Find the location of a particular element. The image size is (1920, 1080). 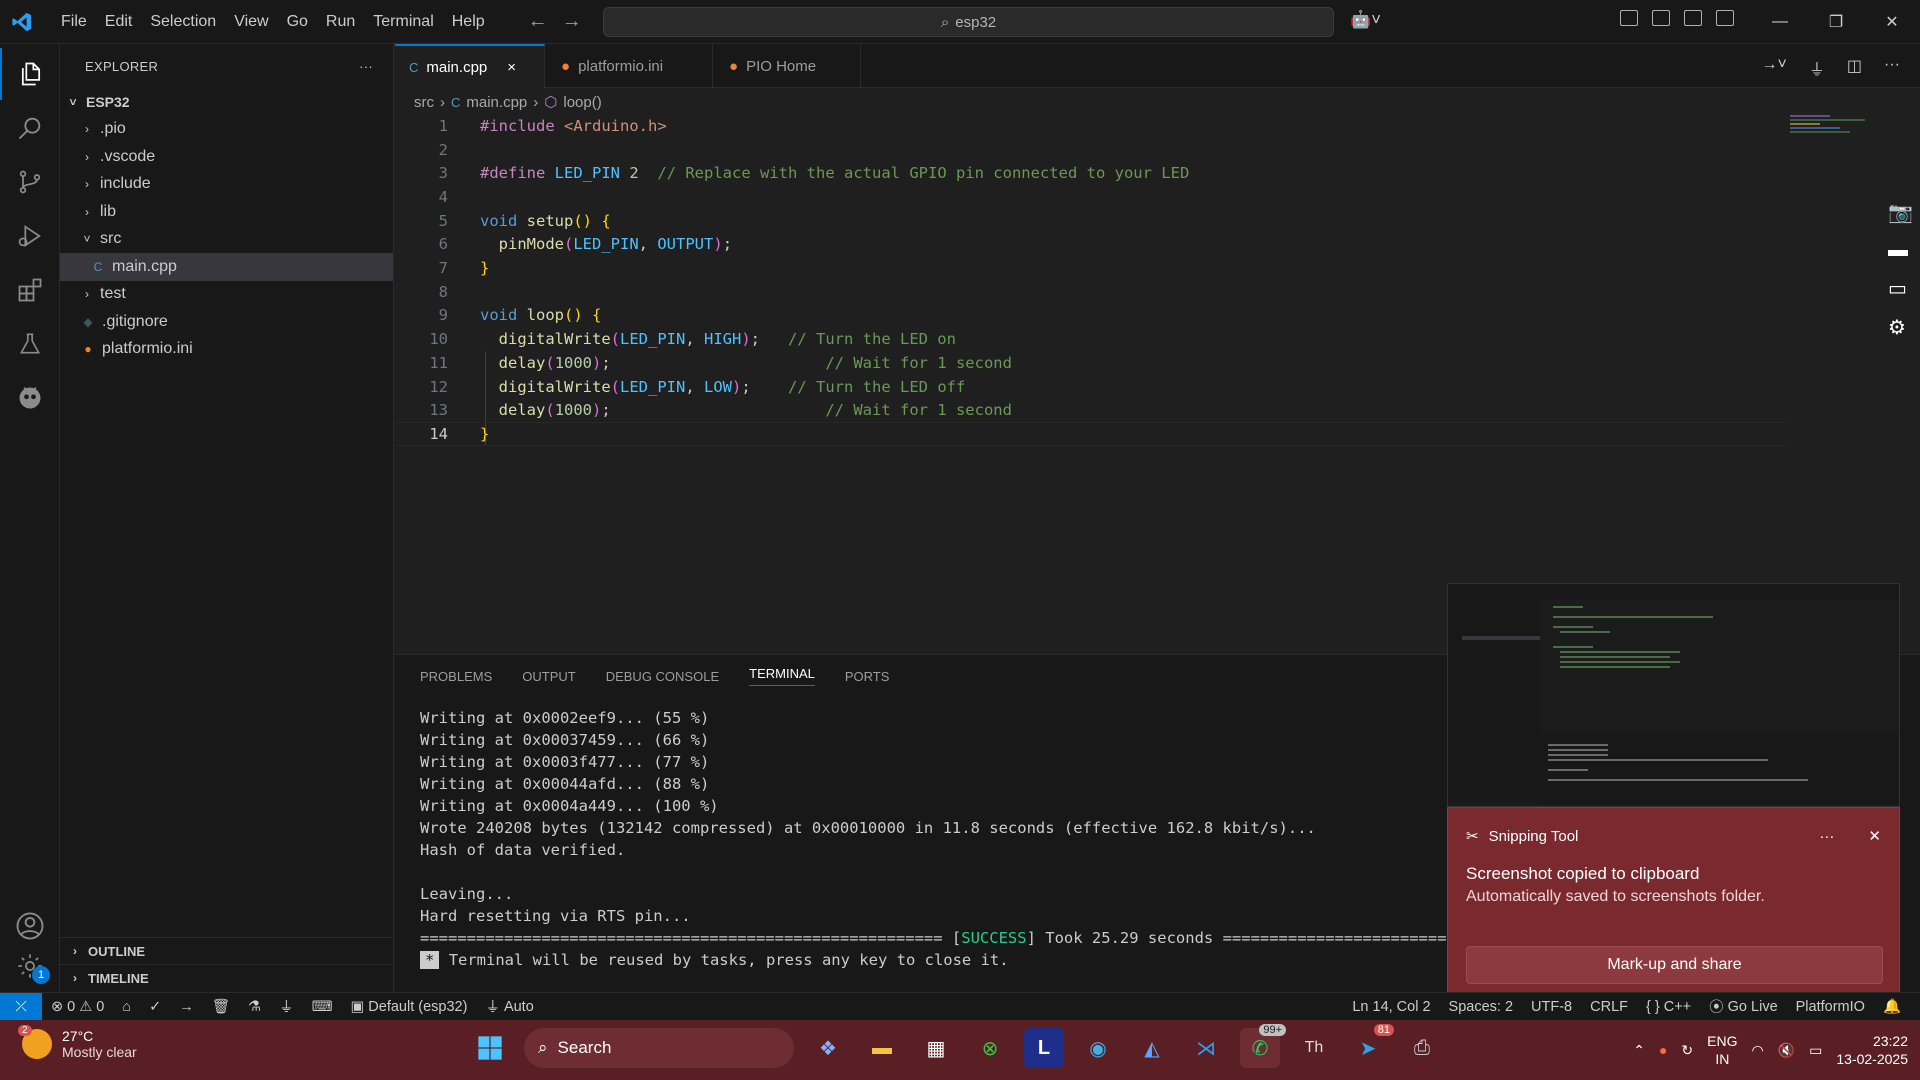

pio-terminal-icon: ⌨ is located at coordinates (322, 1007).